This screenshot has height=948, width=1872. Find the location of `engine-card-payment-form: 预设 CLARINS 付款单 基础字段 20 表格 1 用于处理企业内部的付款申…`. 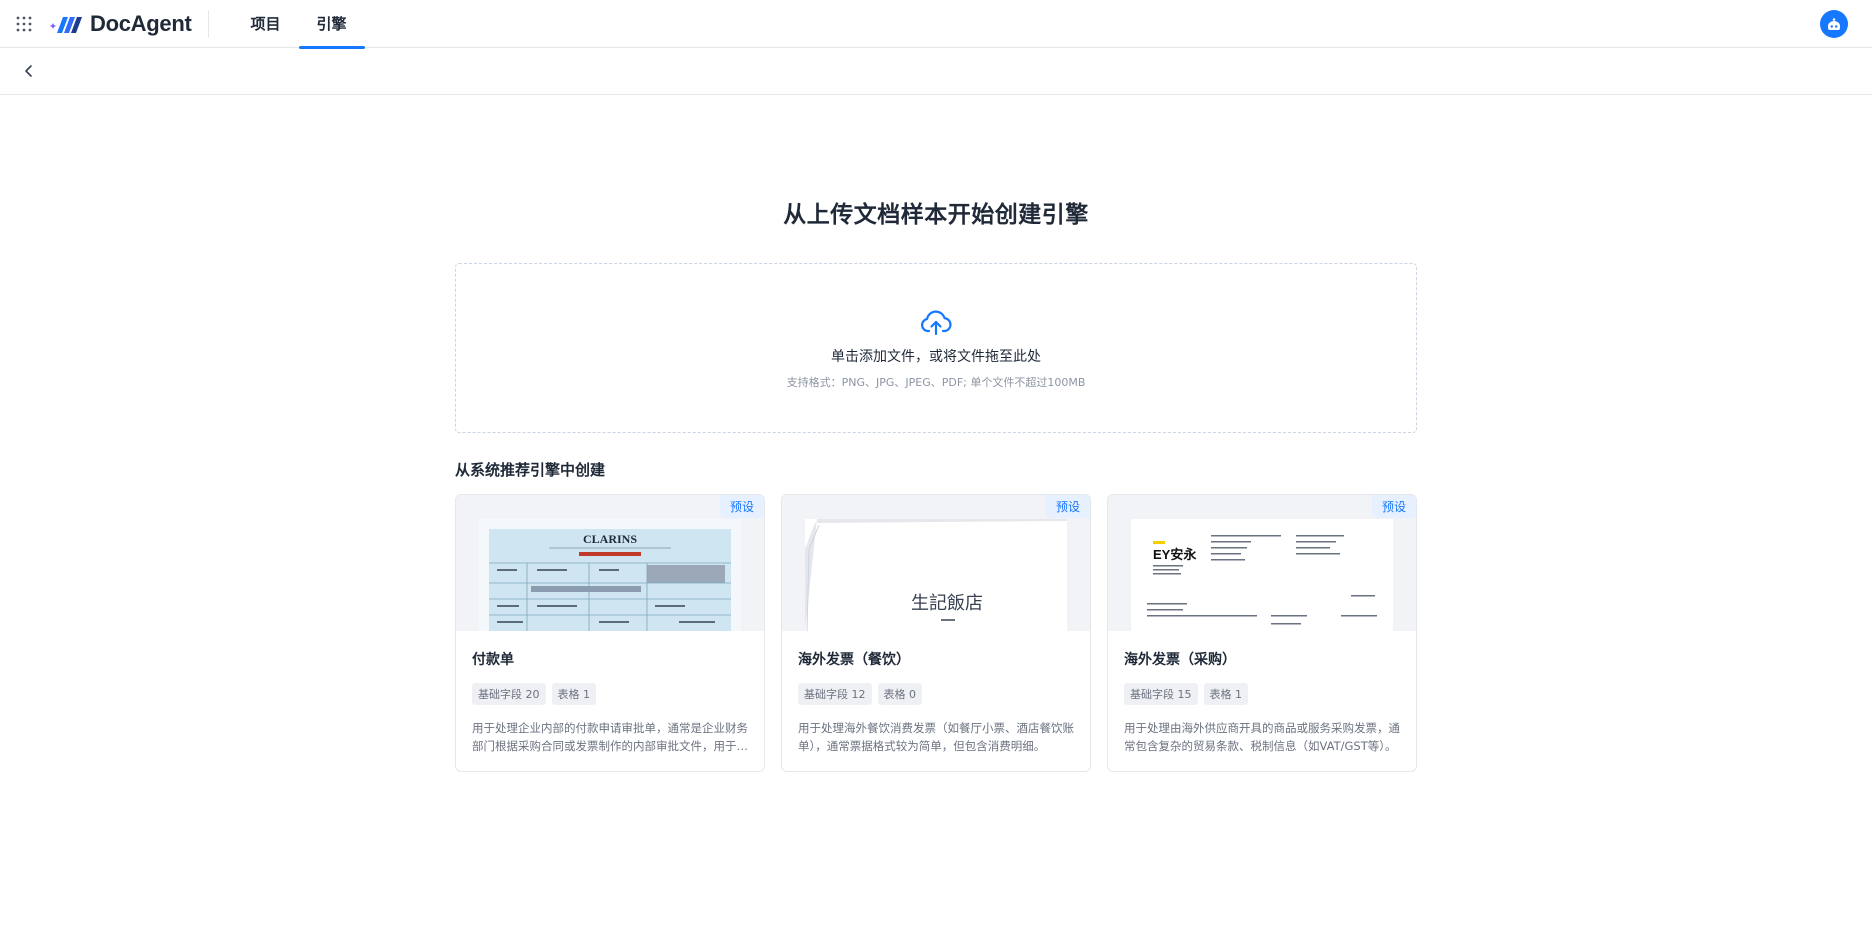

engine-card-payment-form: 预设 CLARINS 付款单 基础字段 20 表格 1 用于处理企业内部的付款申… is located at coordinates (610, 633).